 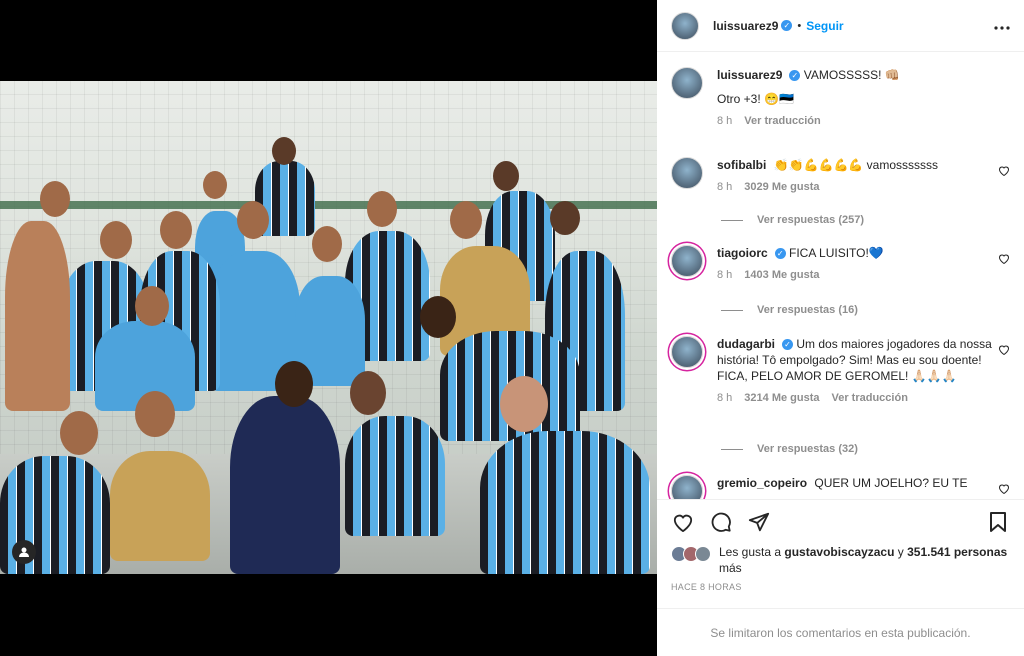 I want to click on caption-time: 8 h, so click(x=724, y=121).